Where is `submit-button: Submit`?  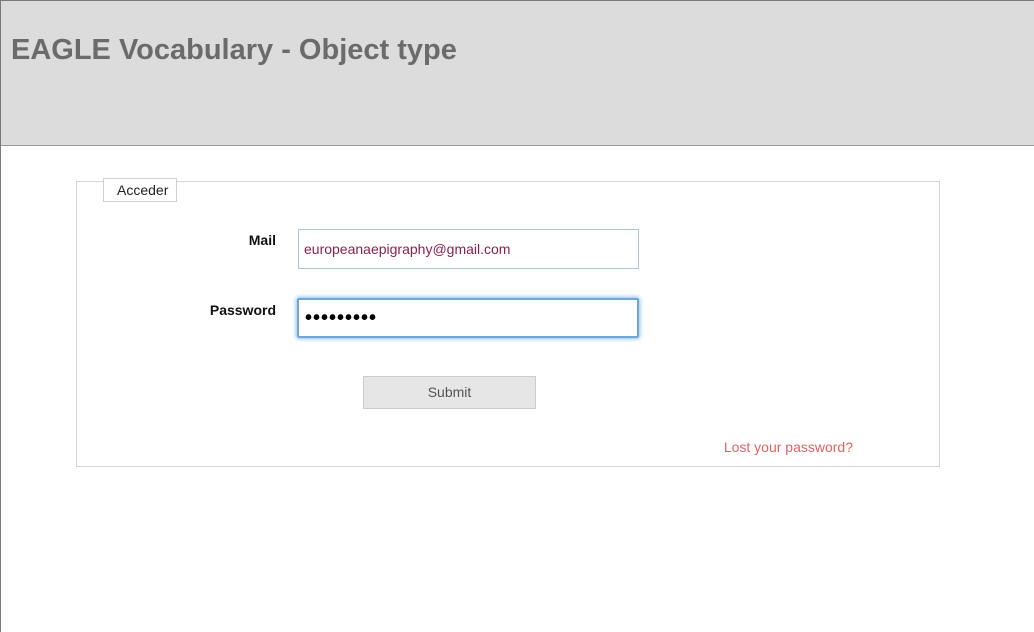
submit-button: Submit is located at coordinates (449, 392).